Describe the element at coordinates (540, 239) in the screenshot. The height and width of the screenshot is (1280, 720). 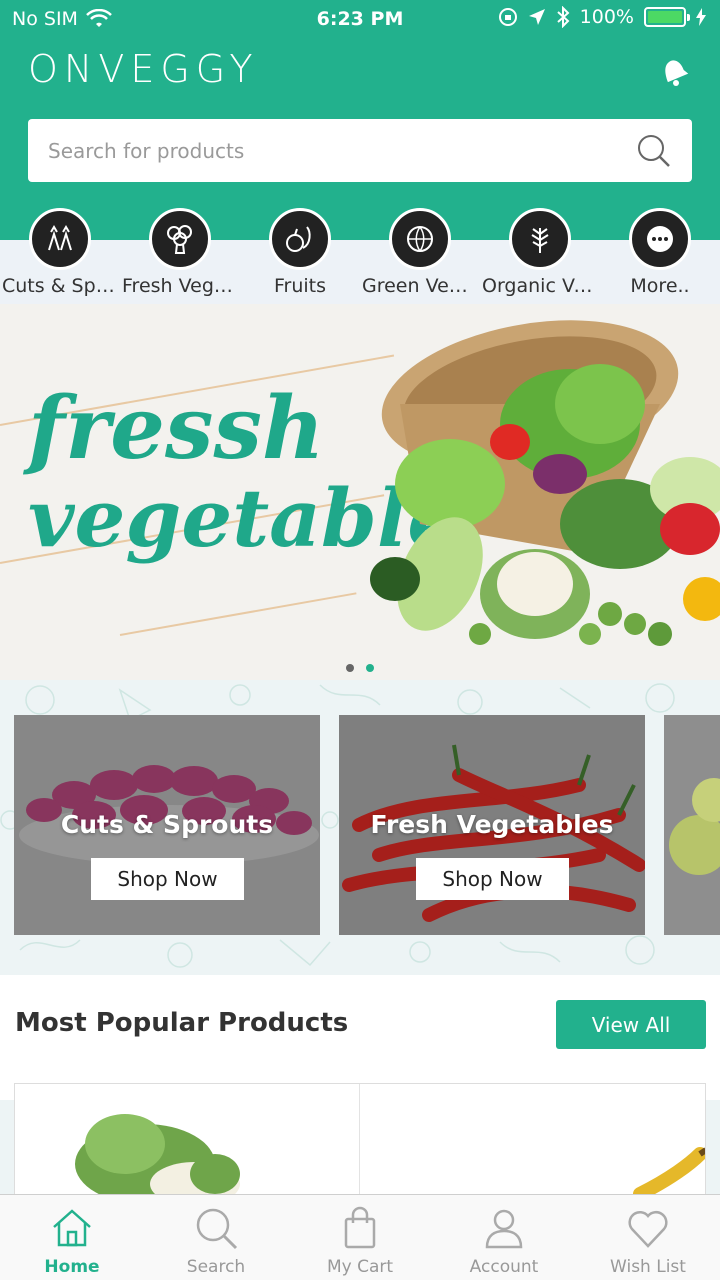
I see `organic-leaf-icon` at that location.